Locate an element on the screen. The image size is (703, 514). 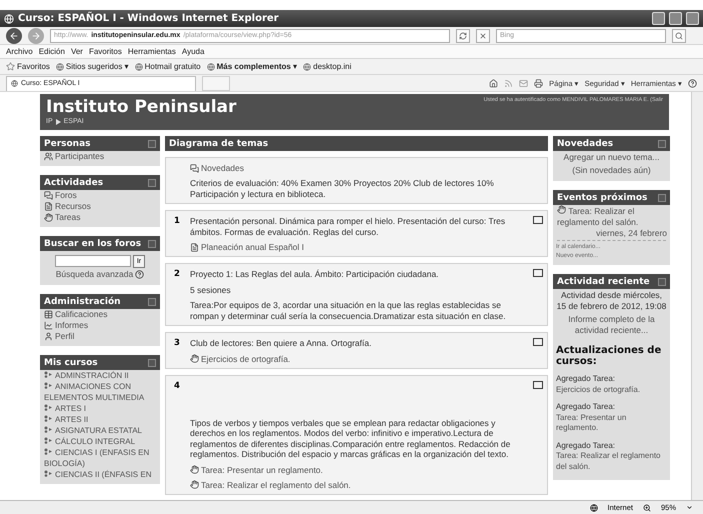
block-link: Participantes is located at coordinates (79, 156).